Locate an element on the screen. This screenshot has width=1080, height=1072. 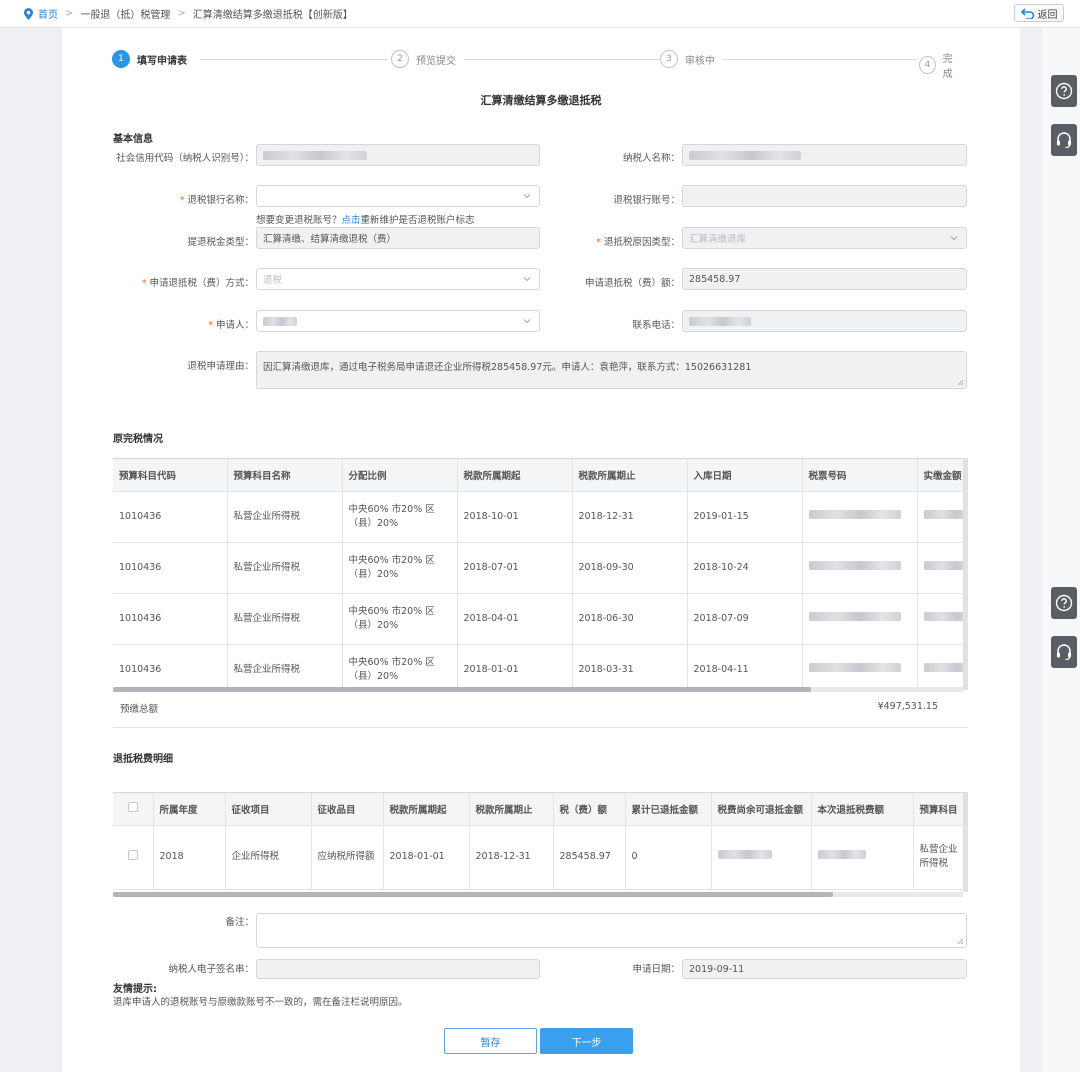
step-3: 3 审核中 is located at coordinates (690, 59).